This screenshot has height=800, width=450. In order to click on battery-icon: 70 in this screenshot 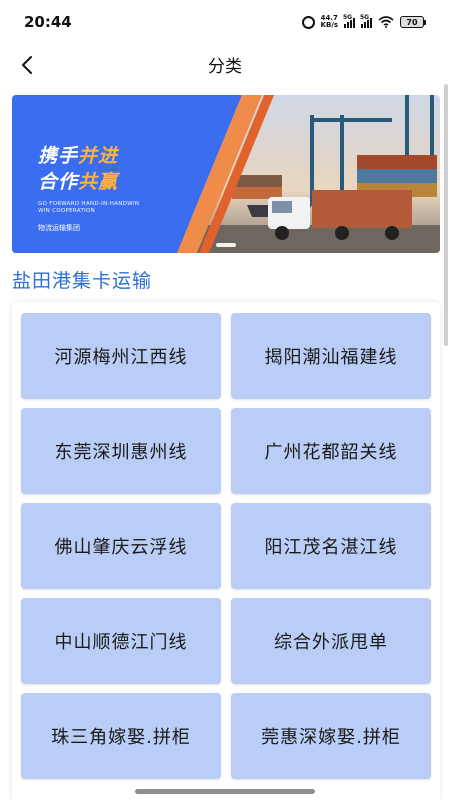, I will do `click(413, 22)`.